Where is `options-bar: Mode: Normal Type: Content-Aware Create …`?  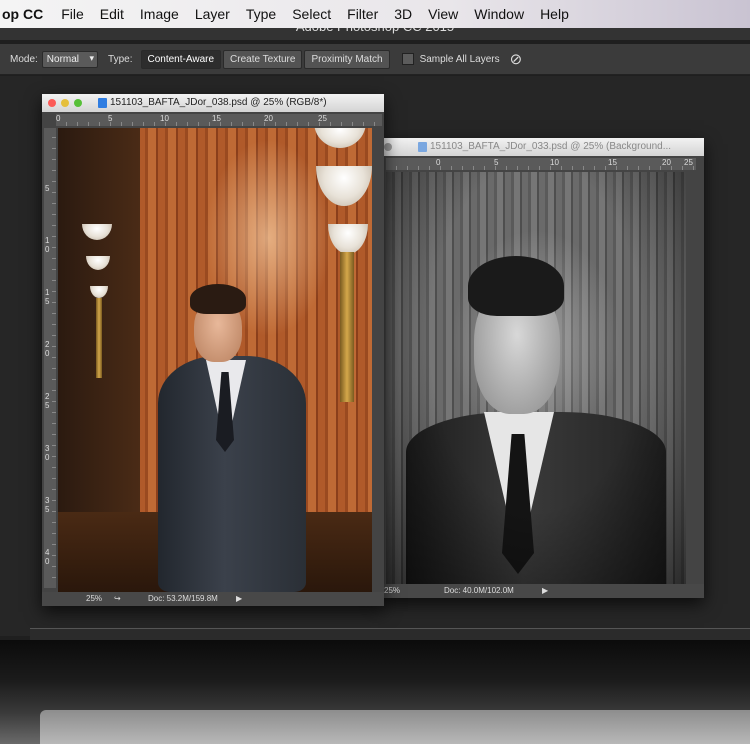 options-bar: Mode: Normal Type: Content-Aware Create … is located at coordinates (375, 59).